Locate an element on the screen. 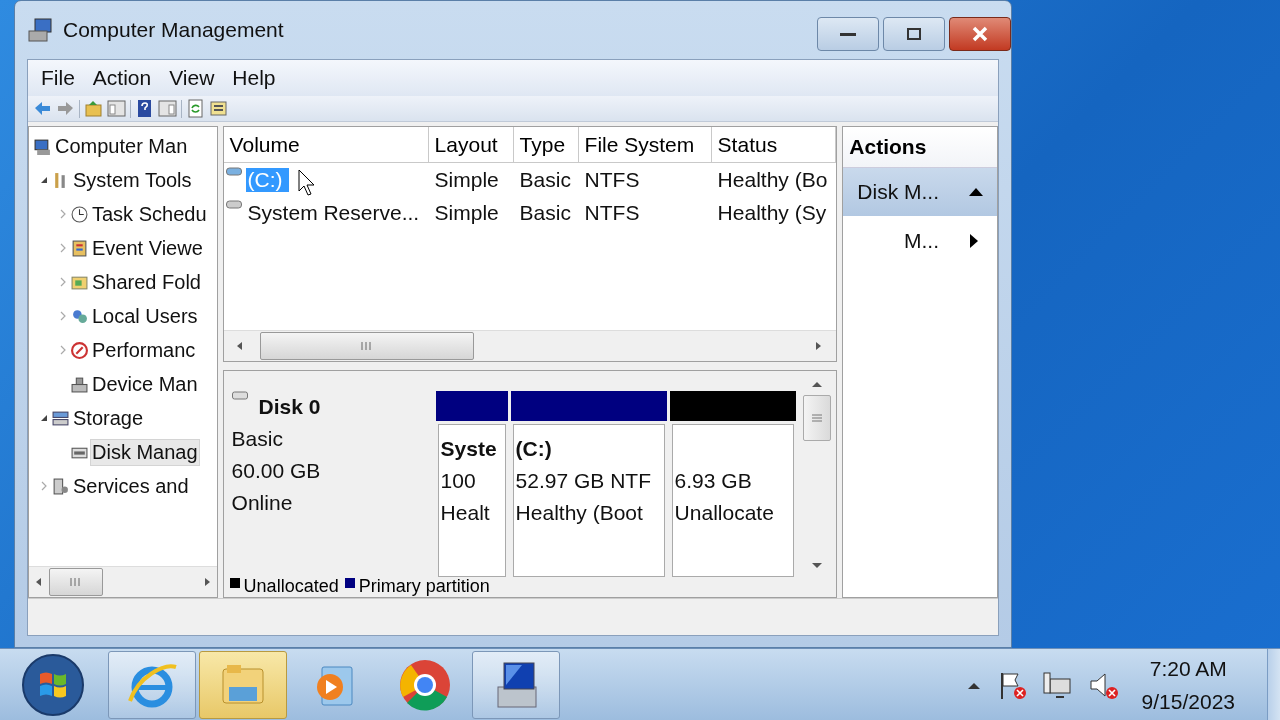 The height and width of the screenshot is (720, 1280). tree-item: Disk Manag is located at coordinates (145, 452).